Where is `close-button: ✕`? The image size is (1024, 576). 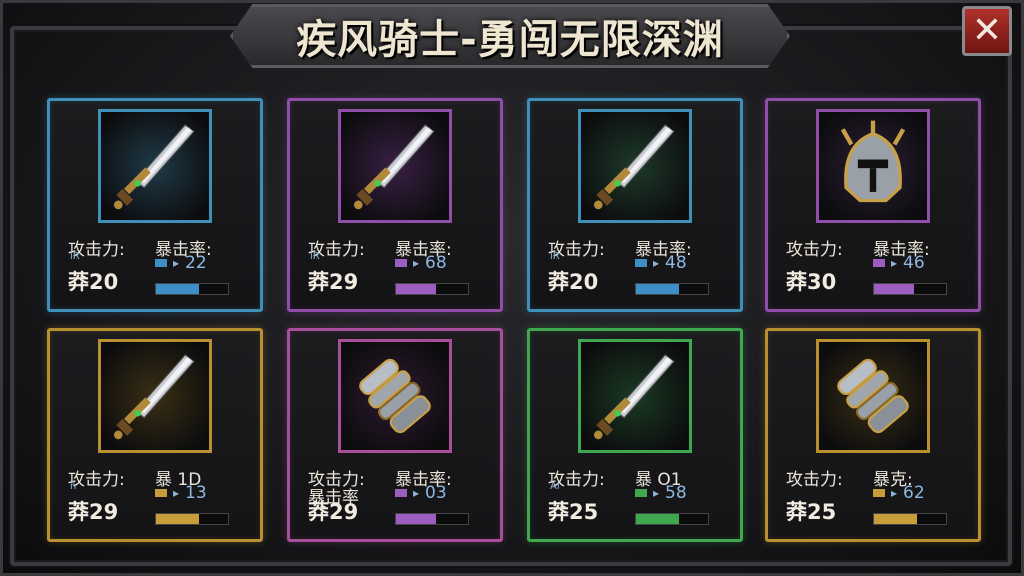
close-button: ✕ is located at coordinates (987, 31).